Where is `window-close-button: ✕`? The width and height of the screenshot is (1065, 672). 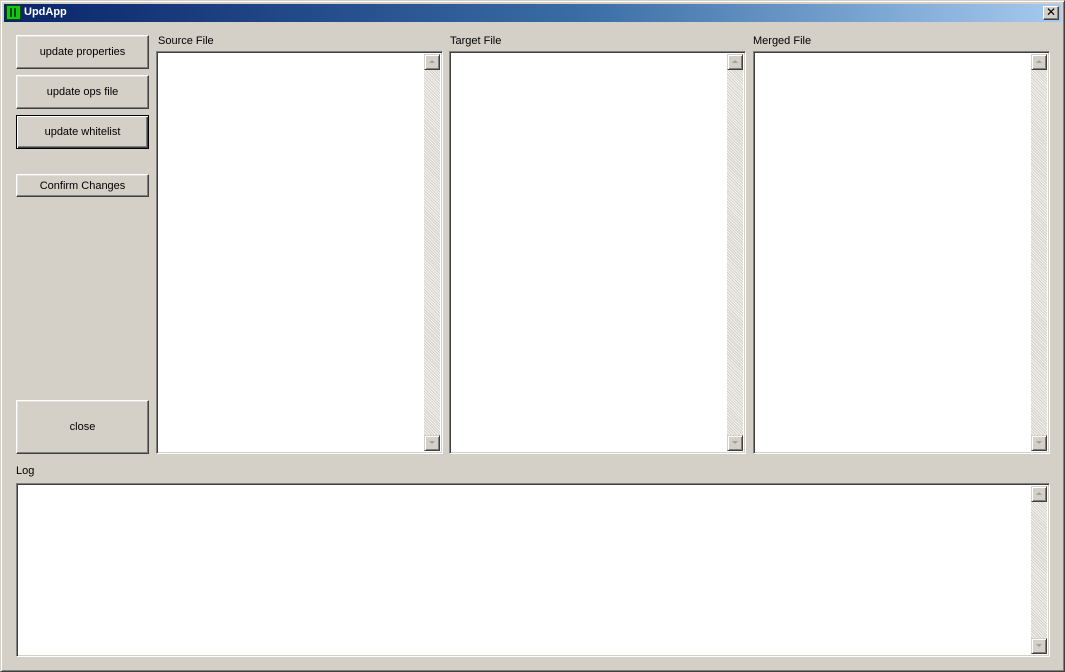
window-close-button: ✕ is located at coordinates (1051, 13).